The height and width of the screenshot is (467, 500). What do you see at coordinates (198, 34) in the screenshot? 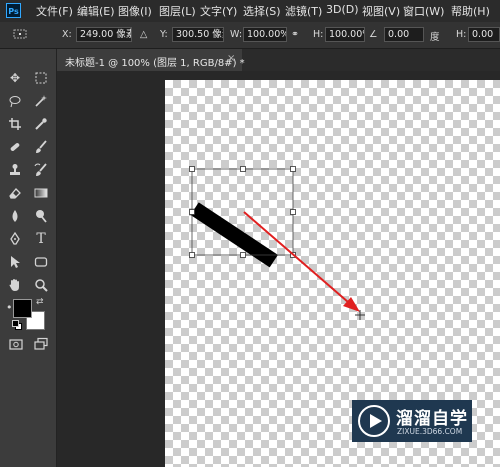
I see `y-field: 300.50 像素` at bounding box center [198, 34].